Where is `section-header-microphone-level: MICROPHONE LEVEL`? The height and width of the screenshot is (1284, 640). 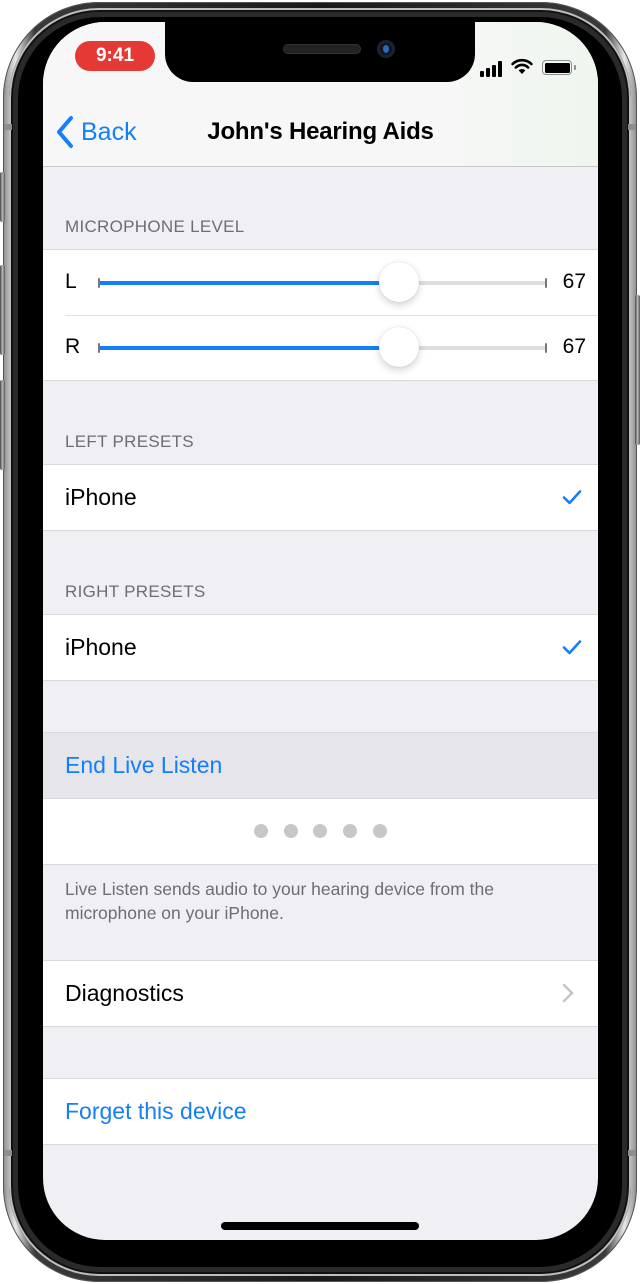 section-header-microphone-level: MICROPHONE LEVEL is located at coordinates (155, 226).